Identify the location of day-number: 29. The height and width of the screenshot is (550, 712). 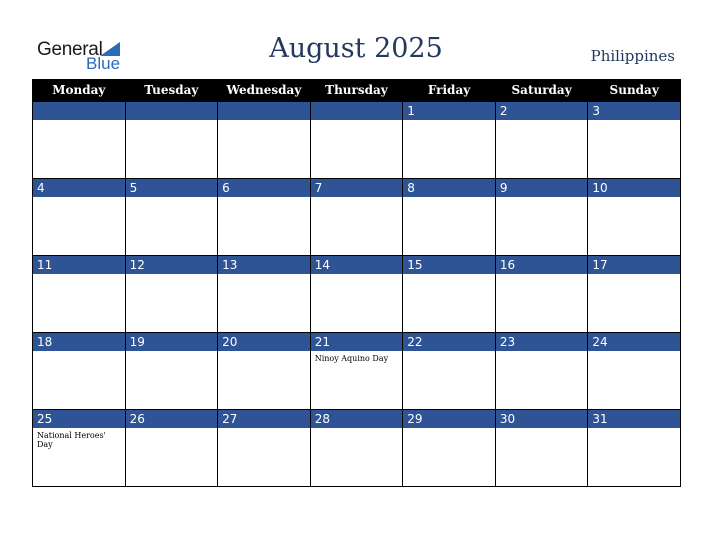
(449, 419).